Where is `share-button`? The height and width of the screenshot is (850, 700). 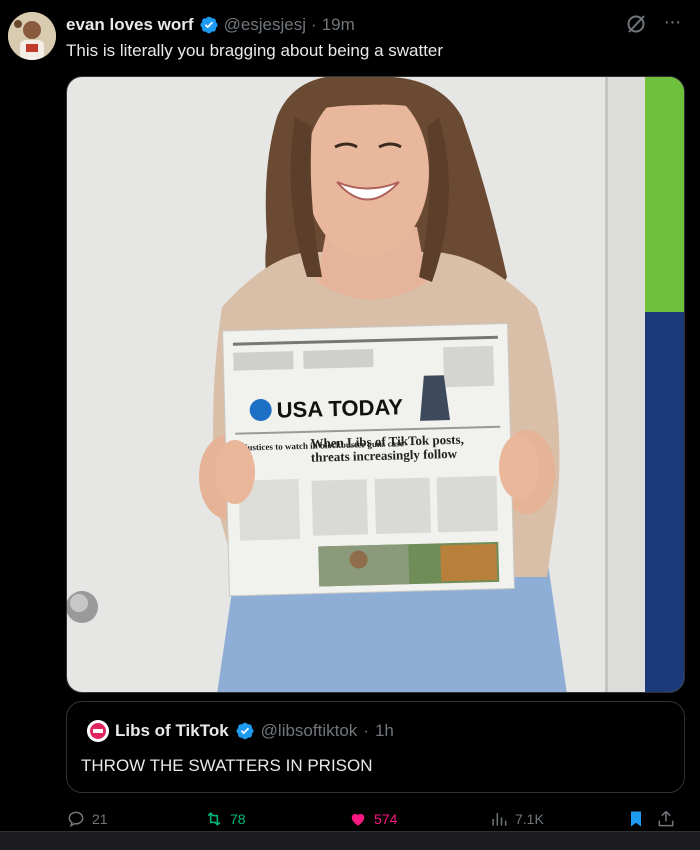 share-button is located at coordinates (666, 819).